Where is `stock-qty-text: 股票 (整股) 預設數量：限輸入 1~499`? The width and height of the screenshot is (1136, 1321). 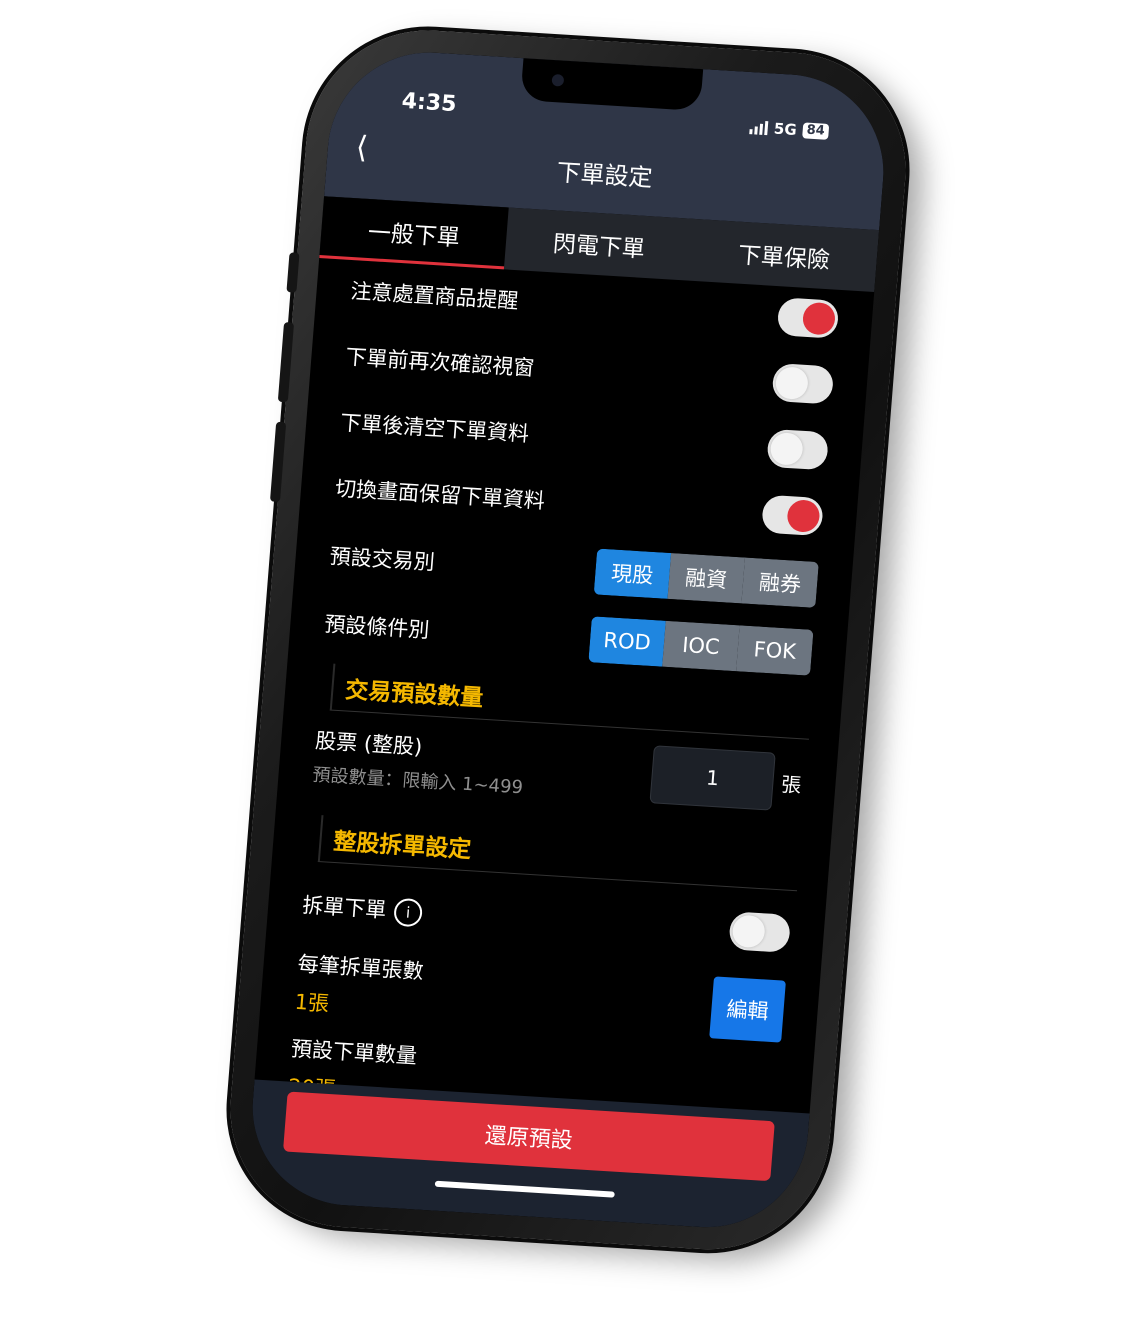 stock-qty-text: 股票 (整股) 預設數量：限輸入 1~499 is located at coordinates (419, 762).